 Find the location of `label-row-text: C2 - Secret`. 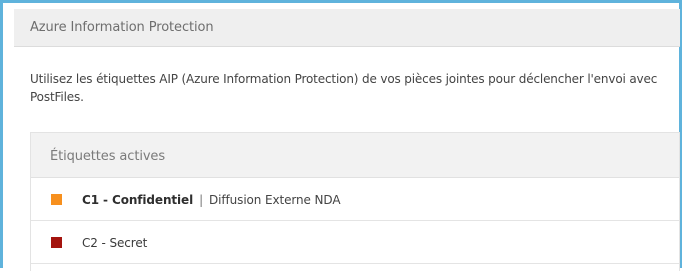

label-row-text: C2 - Secret is located at coordinates (114, 243).